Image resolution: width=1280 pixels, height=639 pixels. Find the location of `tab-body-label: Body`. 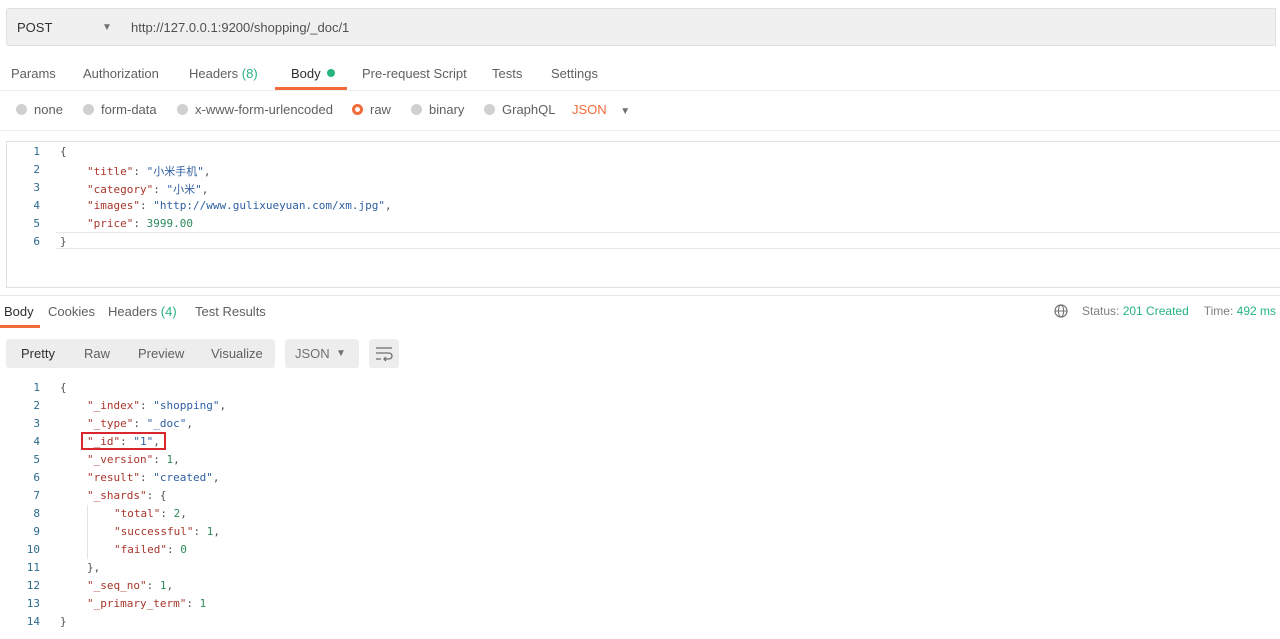

tab-body-label: Body is located at coordinates (306, 73).